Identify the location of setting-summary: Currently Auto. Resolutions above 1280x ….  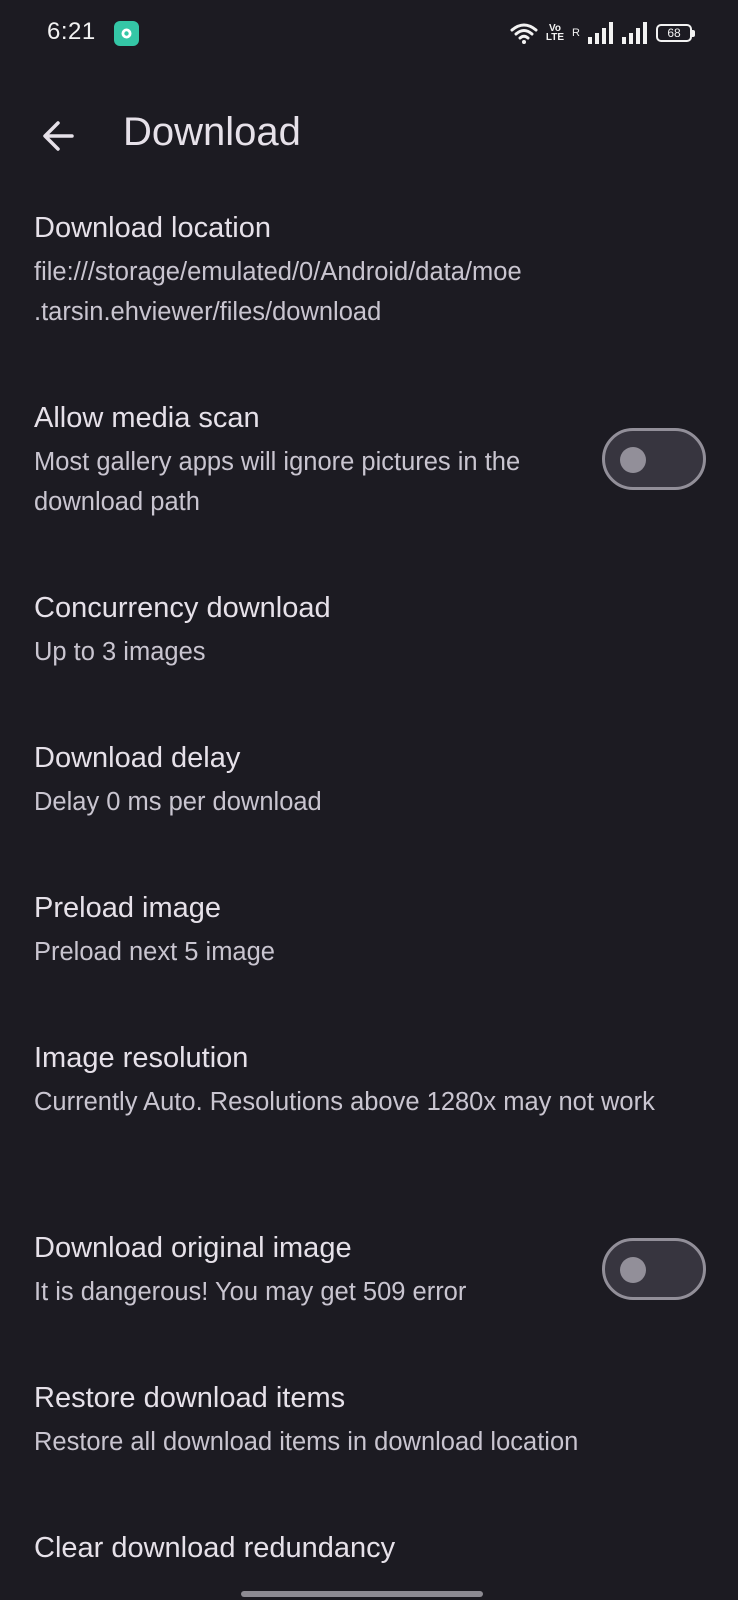
(344, 1102).